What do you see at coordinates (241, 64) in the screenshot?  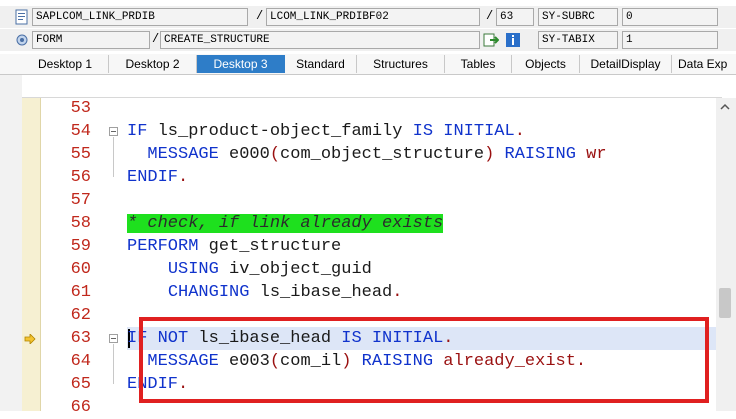 I see `tab-desktop-3: Desktop 3` at bounding box center [241, 64].